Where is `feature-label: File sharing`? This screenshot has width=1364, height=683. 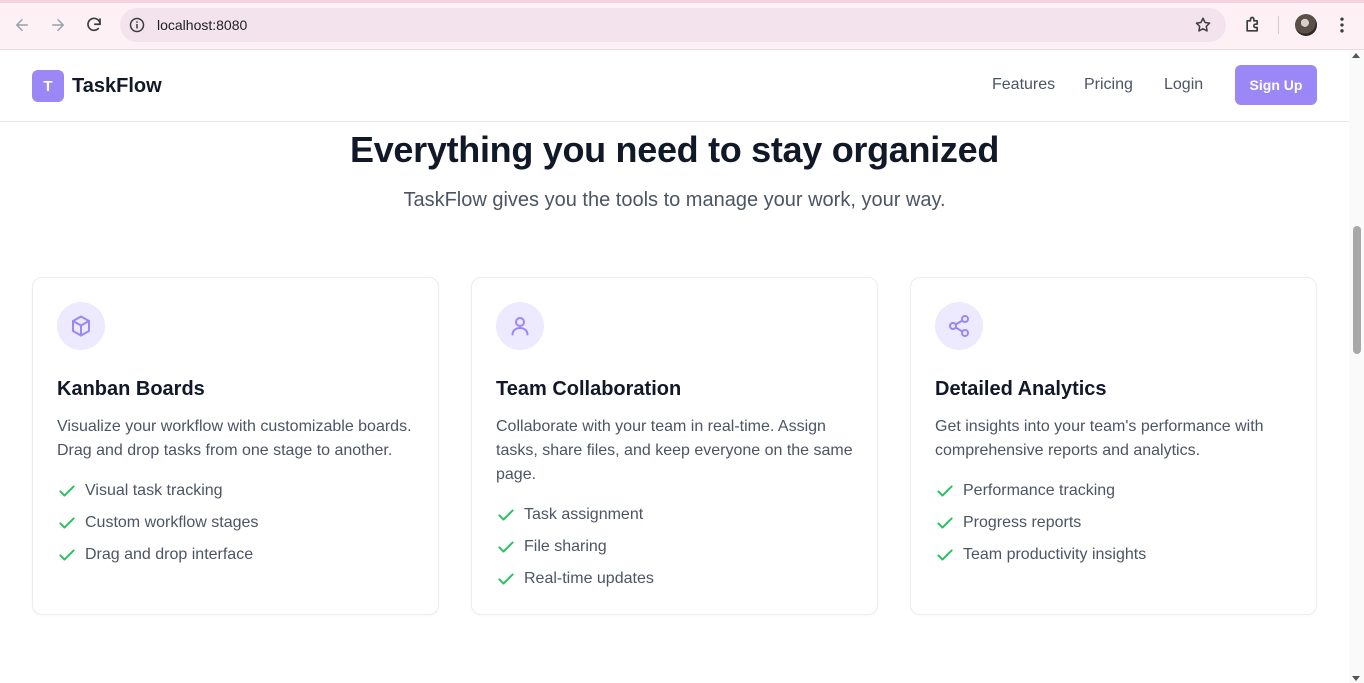
feature-label: File sharing is located at coordinates (565, 546).